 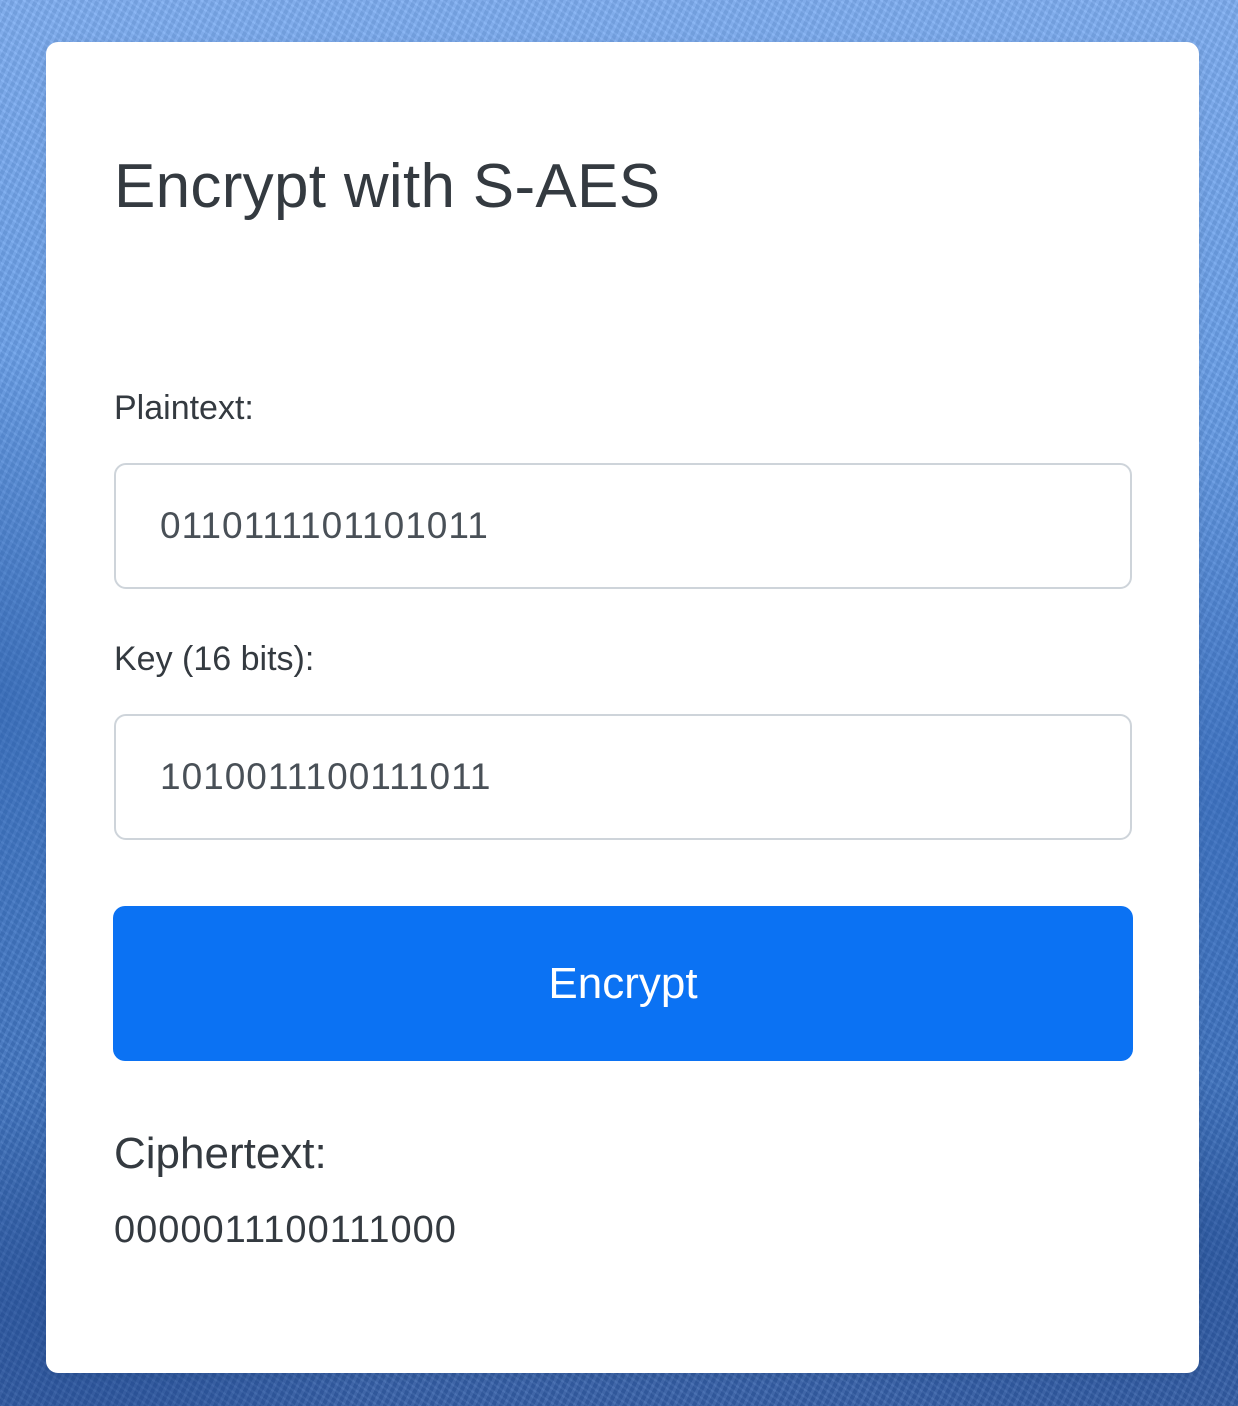 I want to click on ciphertext-heading: Ciphertext:, so click(x=220, y=1153).